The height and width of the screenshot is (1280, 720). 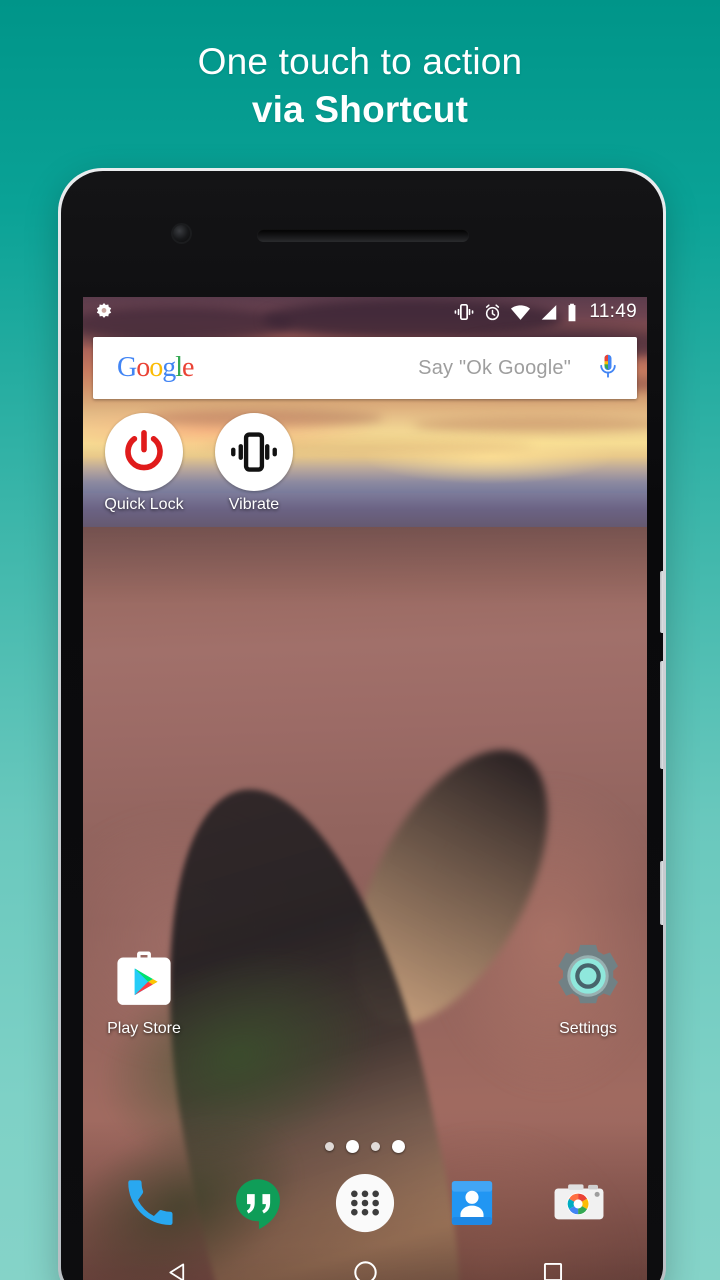 I want to click on back-triangle-icon, so click(x=176, y=1271).